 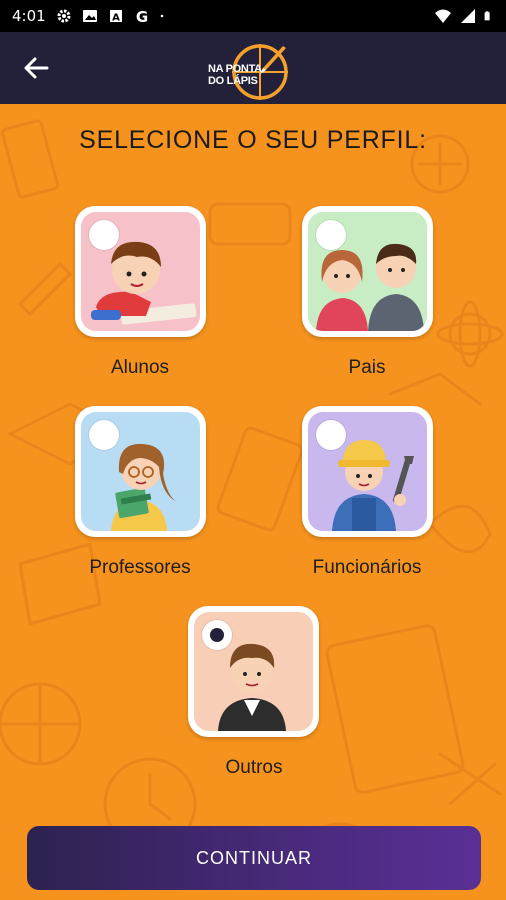 What do you see at coordinates (253, 140) in the screenshot?
I see `page-title: SELECIONE O SEU PERFIL:` at bounding box center [253, 140].